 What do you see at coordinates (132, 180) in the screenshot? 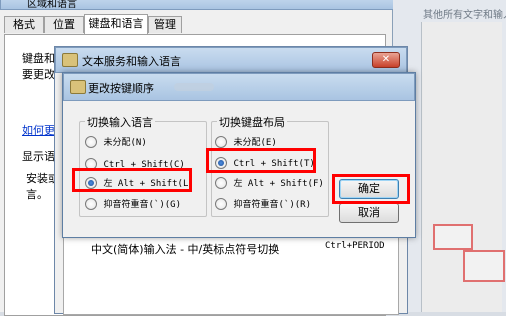
I see `highlight-left-alt-shift` at bounding box center [132, 180].